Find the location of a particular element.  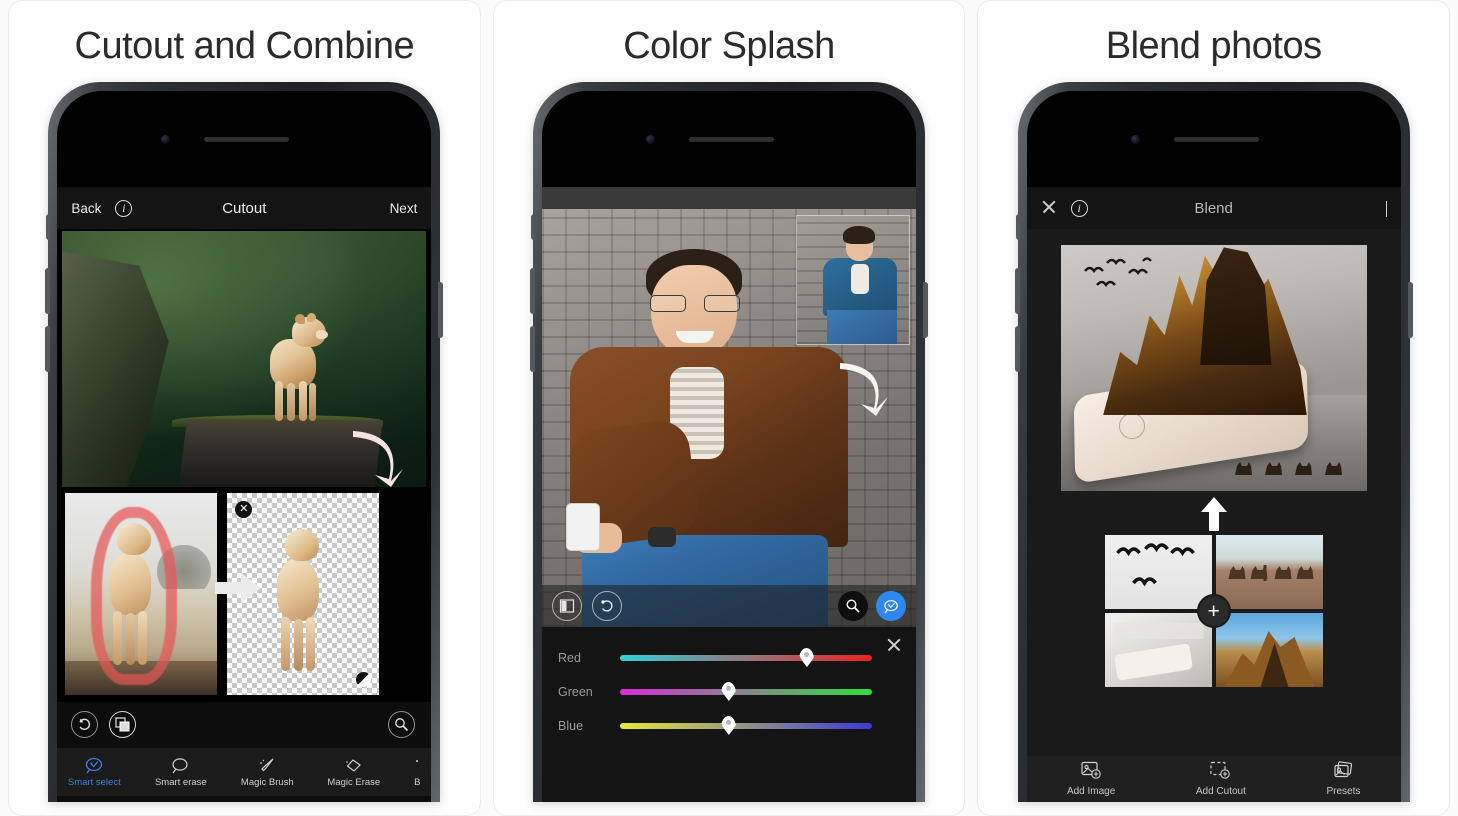

compare-button is located at coordinates (567, 606).